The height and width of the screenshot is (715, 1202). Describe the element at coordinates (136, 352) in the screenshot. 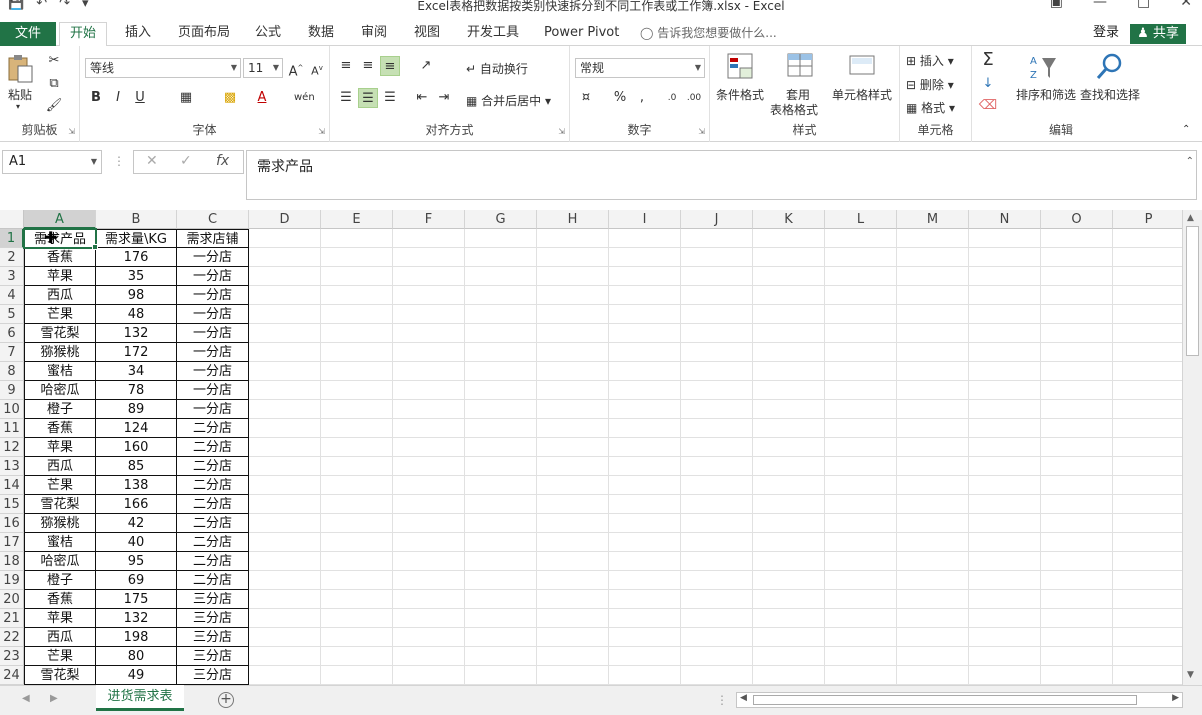

I see `table-cell: 172` at that location.